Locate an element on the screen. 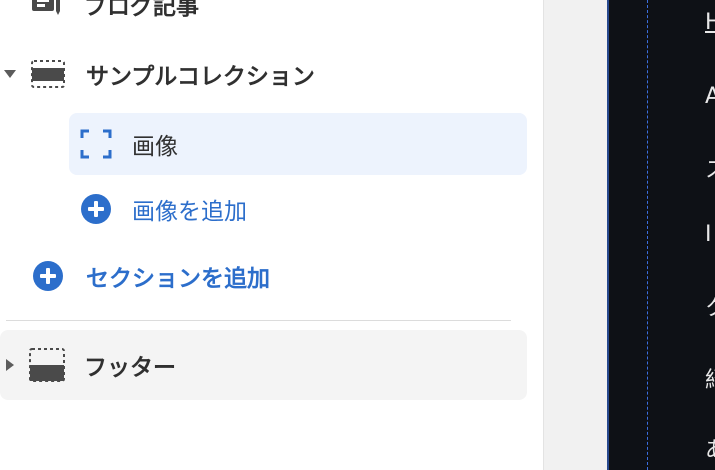 The height and width of the screenshot is (470, 715). sidebar-item-image-block: 画像 is located at coordinates (298, 144).